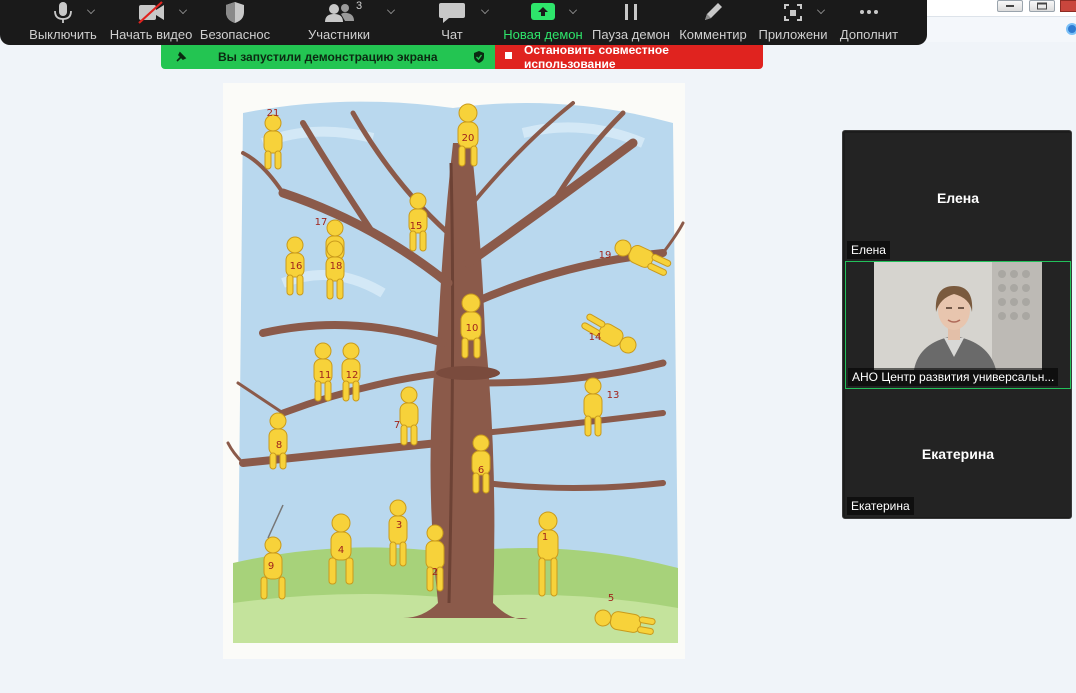 The width and height of the screenshot is (1076, 693). Describe the element at coordinates (479, 57) in the screenshot. I see `encryption-shield-icon` at that location.